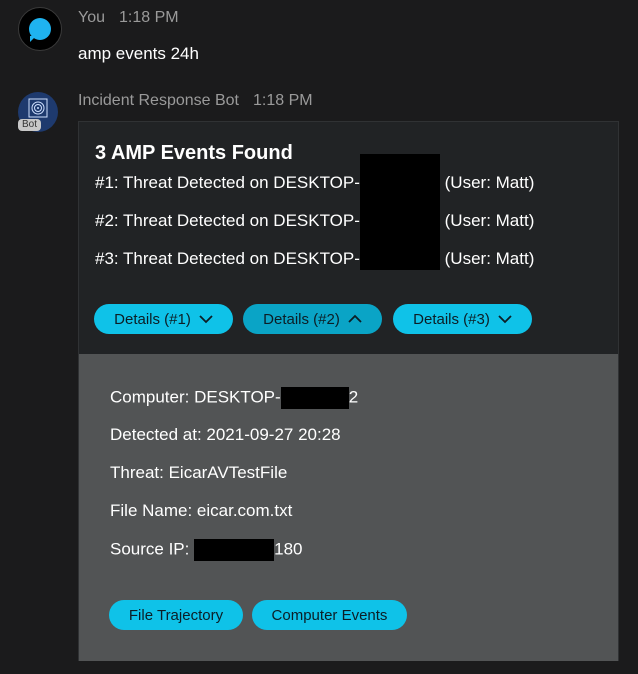 This screenshot has width=638, height=674. What do you see at coordinates (38, 108) in the screenshot?
I see `fingerprint-icon` at bounding box center [38, 108].